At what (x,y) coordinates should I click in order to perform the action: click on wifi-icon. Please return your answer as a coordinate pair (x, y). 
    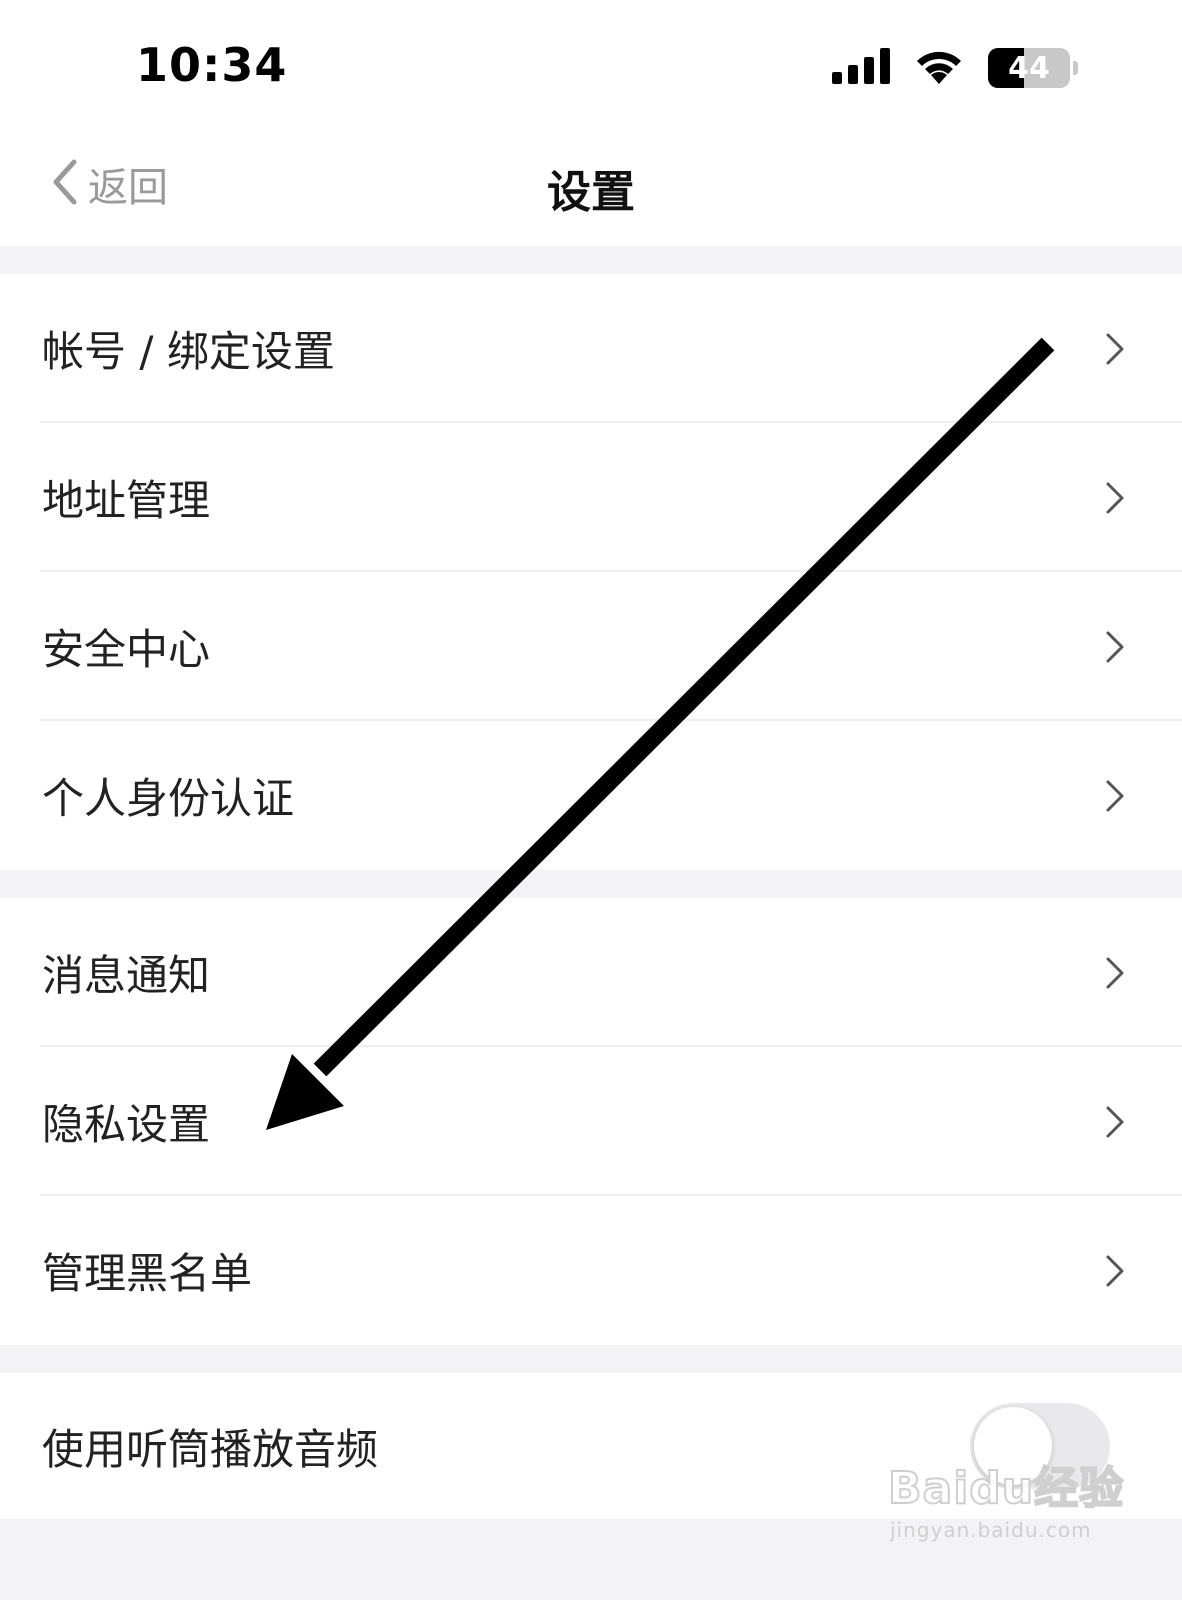
    Looking at the image, I should click on (939, 68).